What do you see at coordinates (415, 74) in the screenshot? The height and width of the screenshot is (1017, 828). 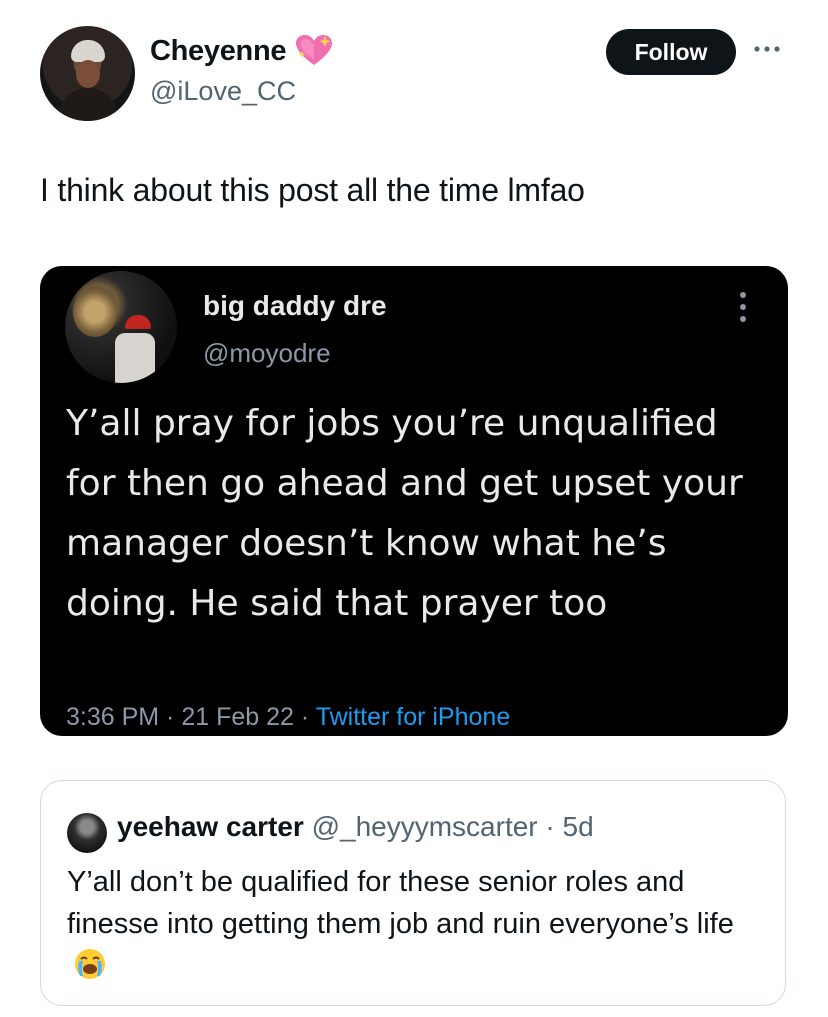 I see `tweet-header: Cheyenne @iLove_CC Follow` at bounding box center [415, 74].